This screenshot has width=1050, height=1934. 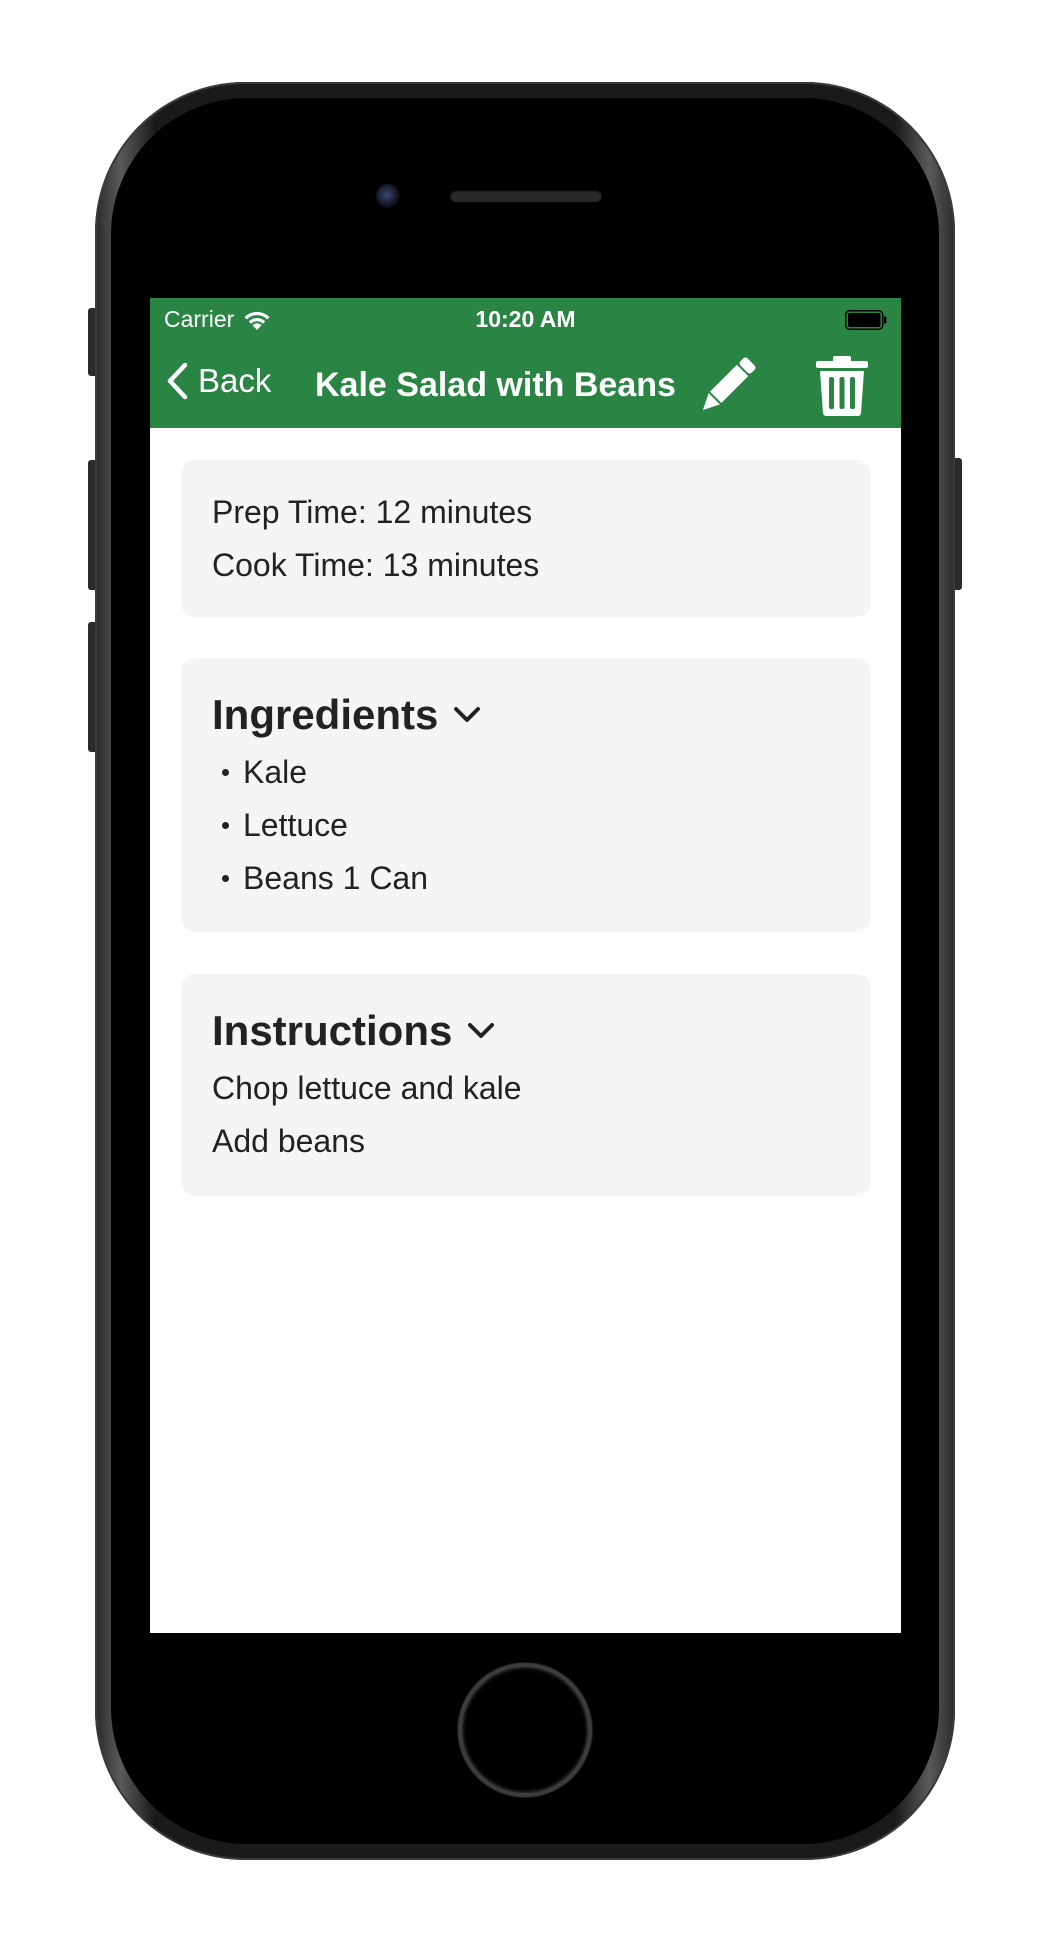 What do you see at coordinates (376, 565) in the screenshot?
I see `cook-time: Cook Time: 13 minutes` at bounding box center [376, 565].